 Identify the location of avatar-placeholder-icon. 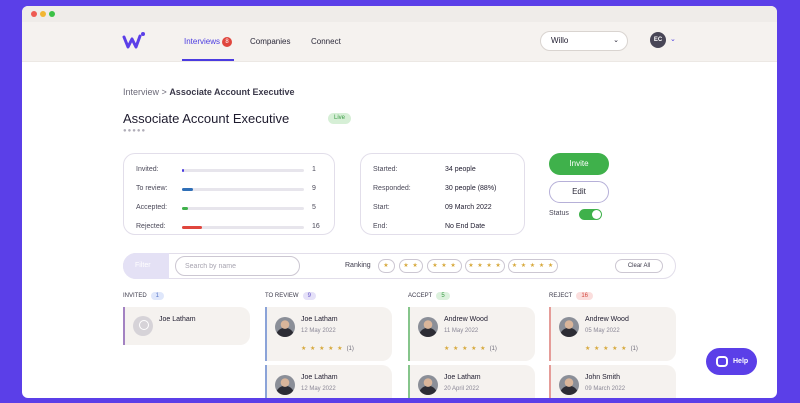
(143, 326).